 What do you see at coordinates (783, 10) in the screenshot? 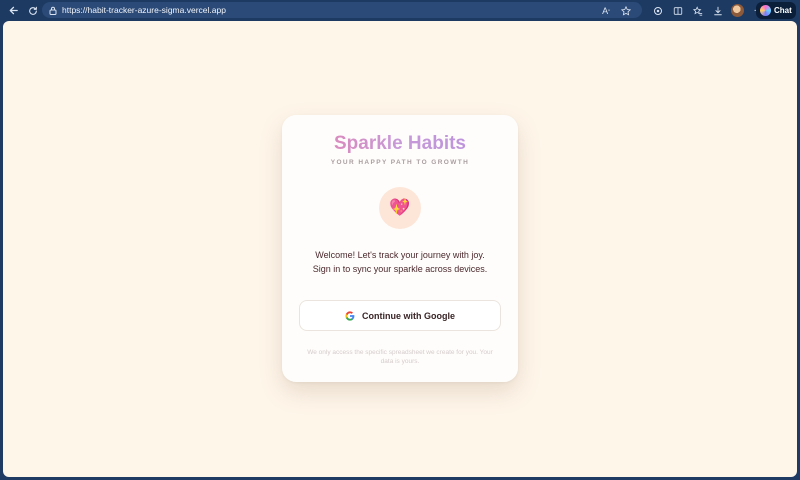
I see `chat-label: Chat` at bounding box center [783, 10].